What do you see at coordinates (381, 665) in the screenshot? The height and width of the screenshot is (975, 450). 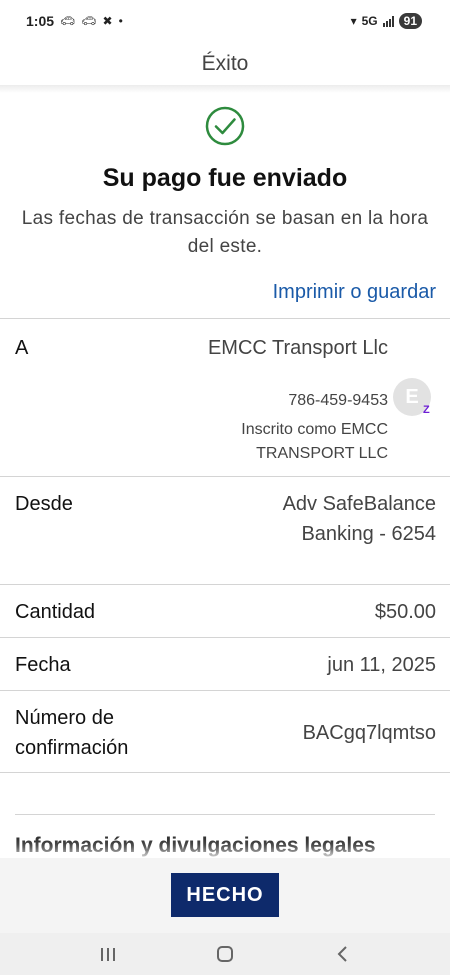 I see `date-value: jun 11, 2025` at bounding box center [381, 665].